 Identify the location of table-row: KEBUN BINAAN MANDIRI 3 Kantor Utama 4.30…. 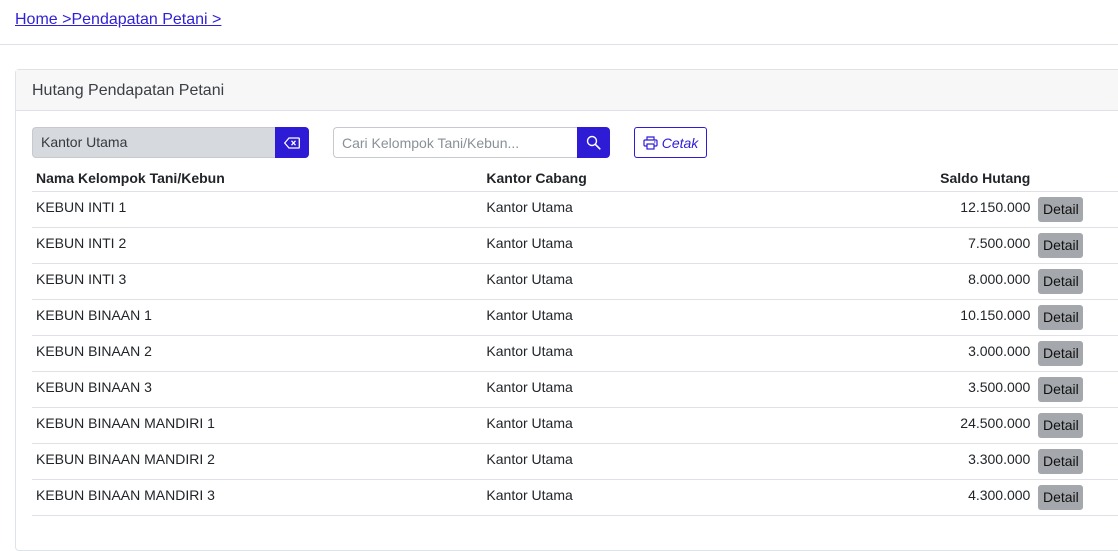
(575, 496).